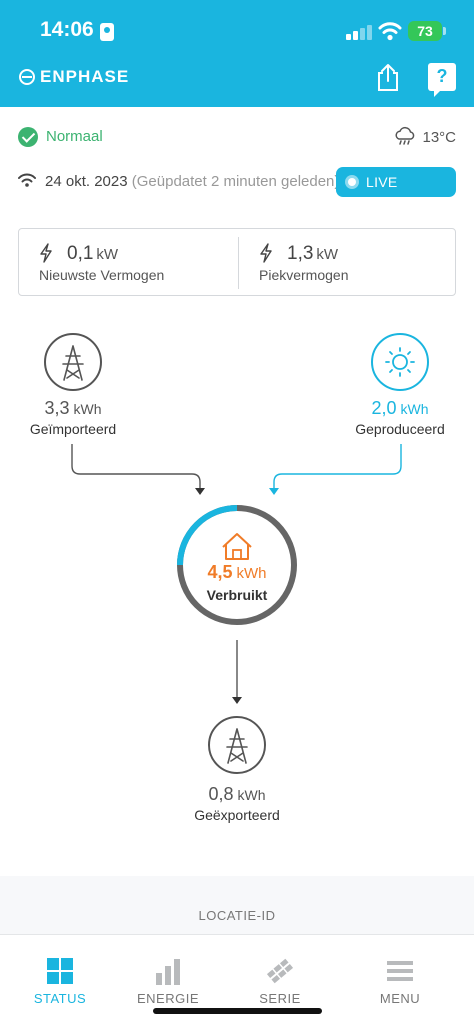 This screenshot has width=474, height=1025. I want to click on tab-serie: SERIE, so click(280, 982).